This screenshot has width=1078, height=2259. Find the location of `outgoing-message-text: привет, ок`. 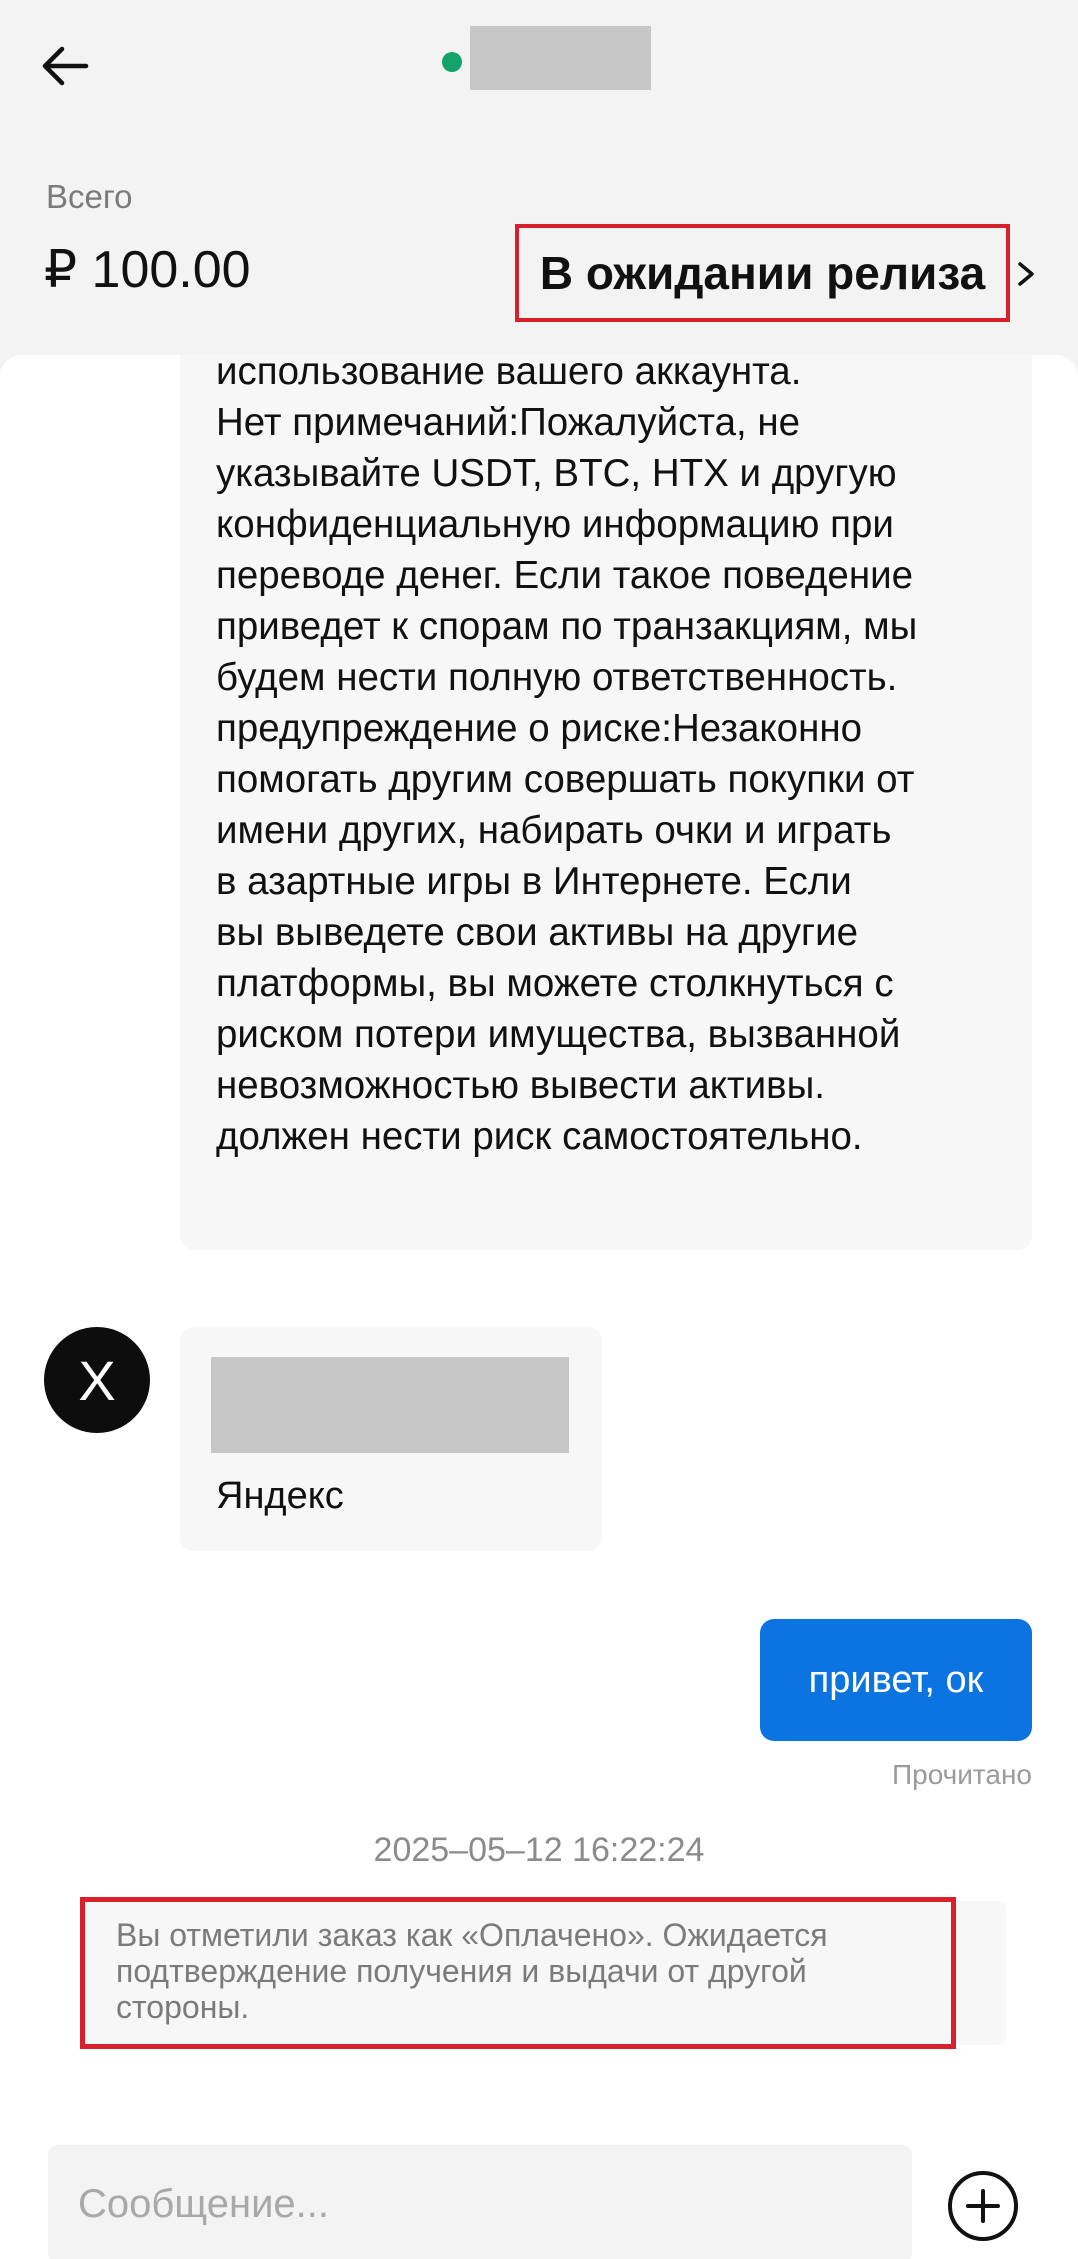

outgoing-message-text: привет, ок is located at coordinates (896, 1679).